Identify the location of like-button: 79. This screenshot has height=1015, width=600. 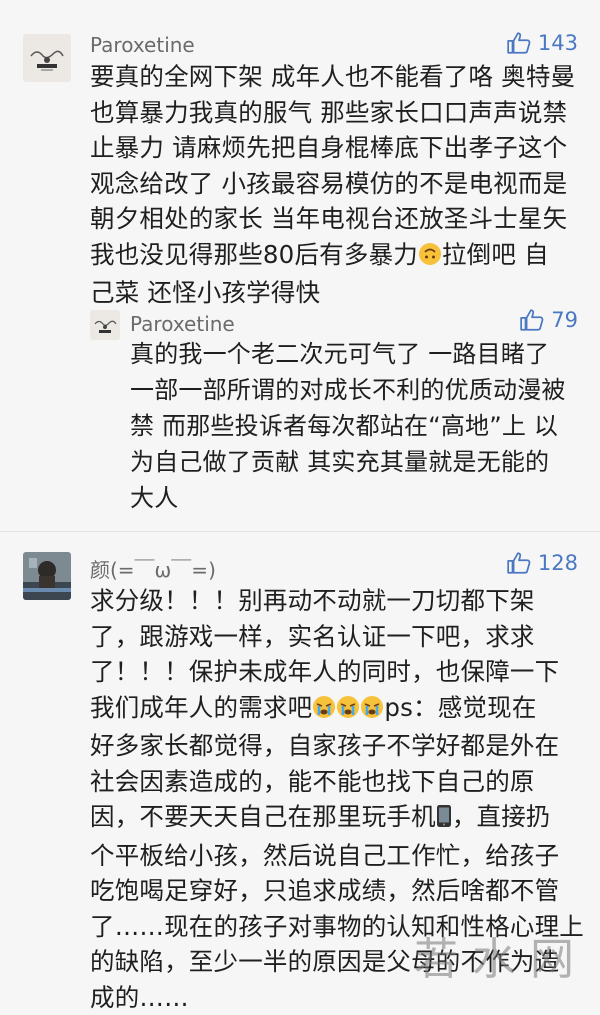
(548, 320).